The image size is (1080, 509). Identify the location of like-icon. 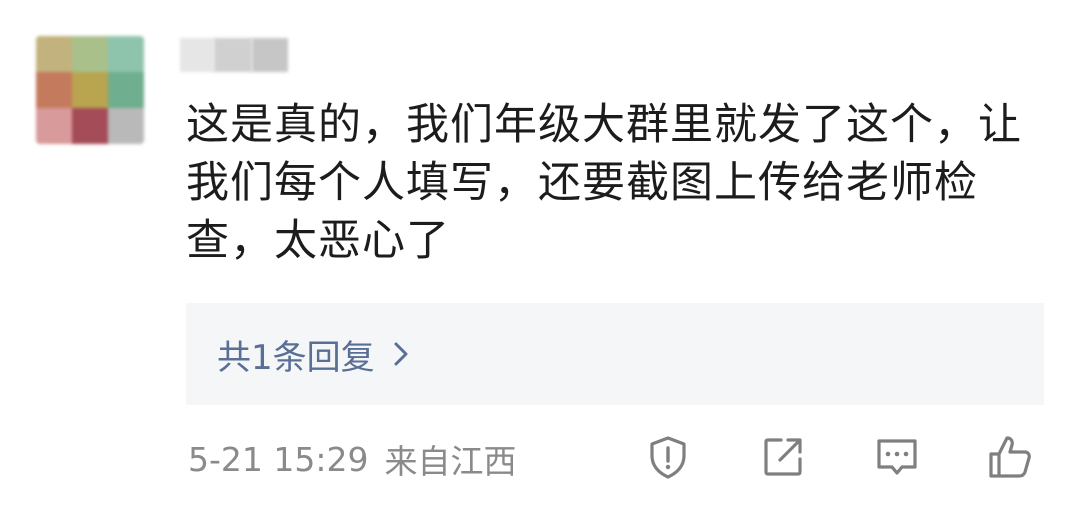
(1011, 457).